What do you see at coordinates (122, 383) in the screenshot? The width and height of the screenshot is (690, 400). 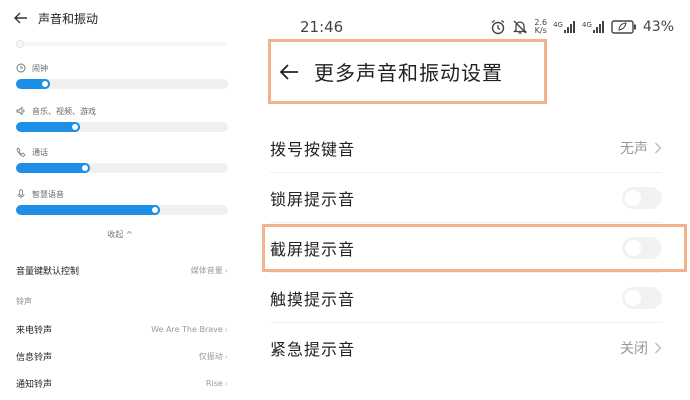 I see `notification-ringtone-row: 通知铃声 Rise ›` at bounding box center [122, 383].